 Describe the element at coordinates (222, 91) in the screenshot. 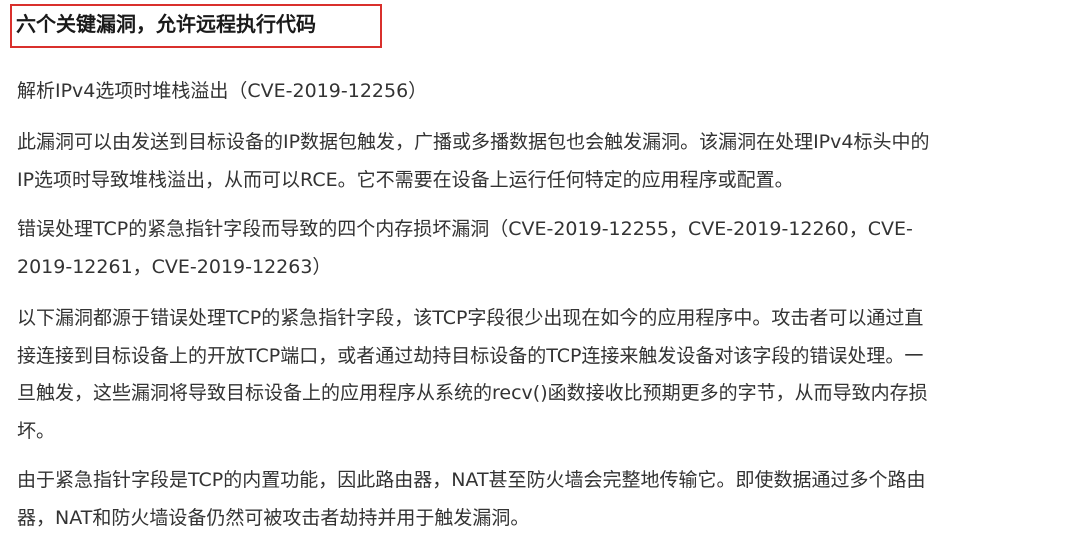

I see `paragraph-1-line-1: 解析IPv4选项时堆栈溢出（CVE-2019-12256）` at that location.